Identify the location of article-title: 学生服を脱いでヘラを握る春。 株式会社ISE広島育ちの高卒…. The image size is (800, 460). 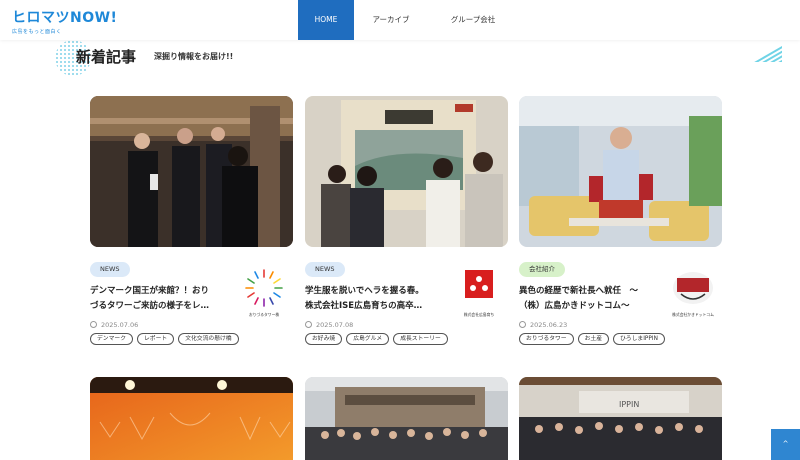
(377, 299).